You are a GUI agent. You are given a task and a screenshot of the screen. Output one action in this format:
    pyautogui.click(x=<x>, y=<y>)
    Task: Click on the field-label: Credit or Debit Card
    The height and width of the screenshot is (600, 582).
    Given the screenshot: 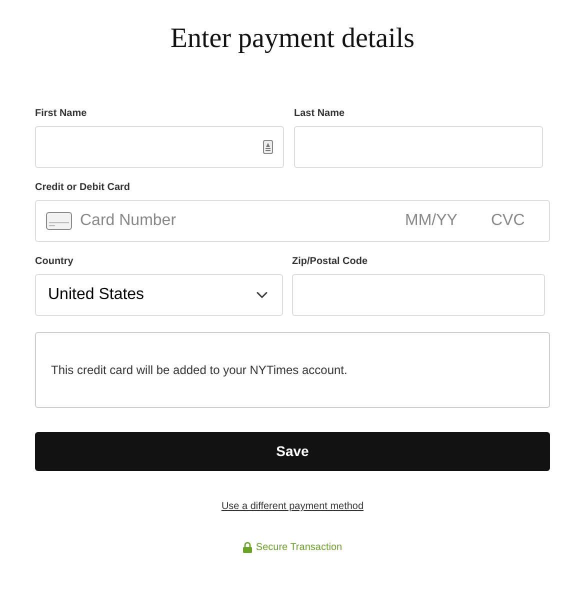 What is the action you would take?
    pyautogui.click(x=83, y=188)
    